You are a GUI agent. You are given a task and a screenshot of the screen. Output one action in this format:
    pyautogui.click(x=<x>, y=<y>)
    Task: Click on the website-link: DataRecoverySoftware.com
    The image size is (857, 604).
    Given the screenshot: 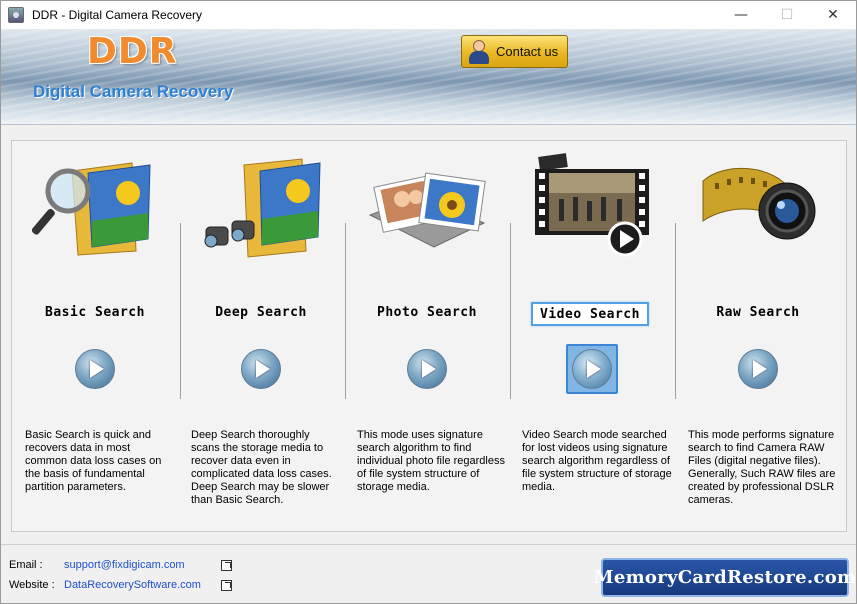 What is the action you would take?
    pyautogui.click(x=142, y=585)
    